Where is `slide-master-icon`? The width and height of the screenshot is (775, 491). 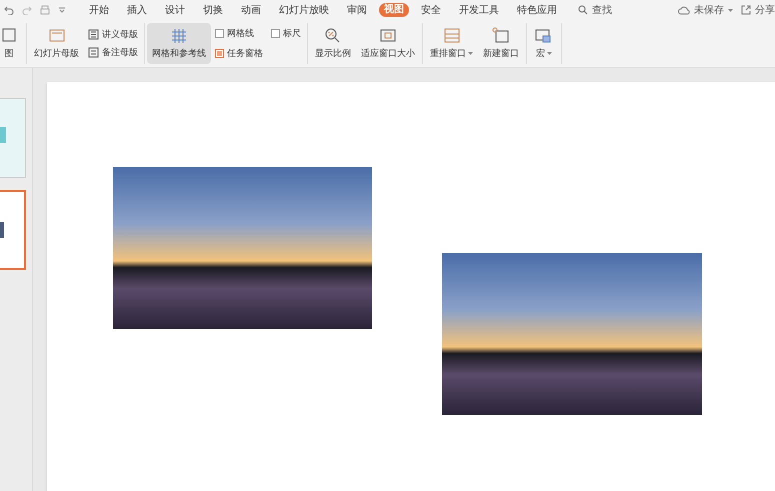
slide-master-icon is located at coordinates (56, 35).